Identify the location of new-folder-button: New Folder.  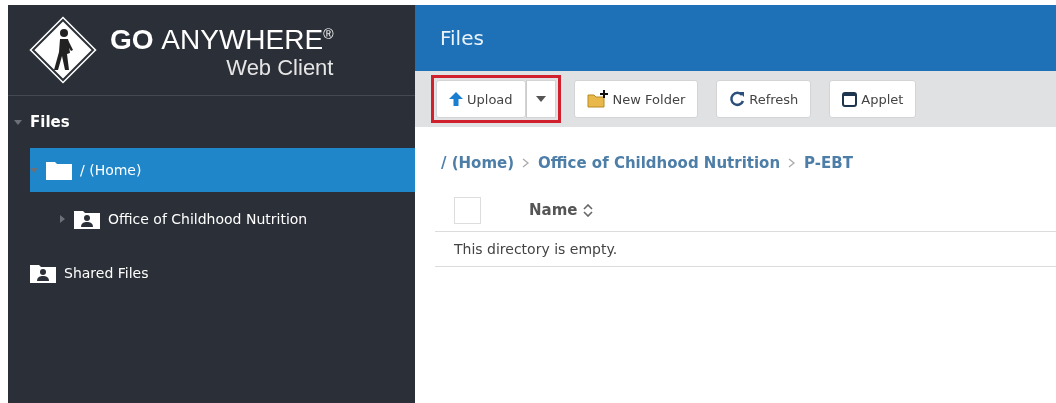
(636, 99).